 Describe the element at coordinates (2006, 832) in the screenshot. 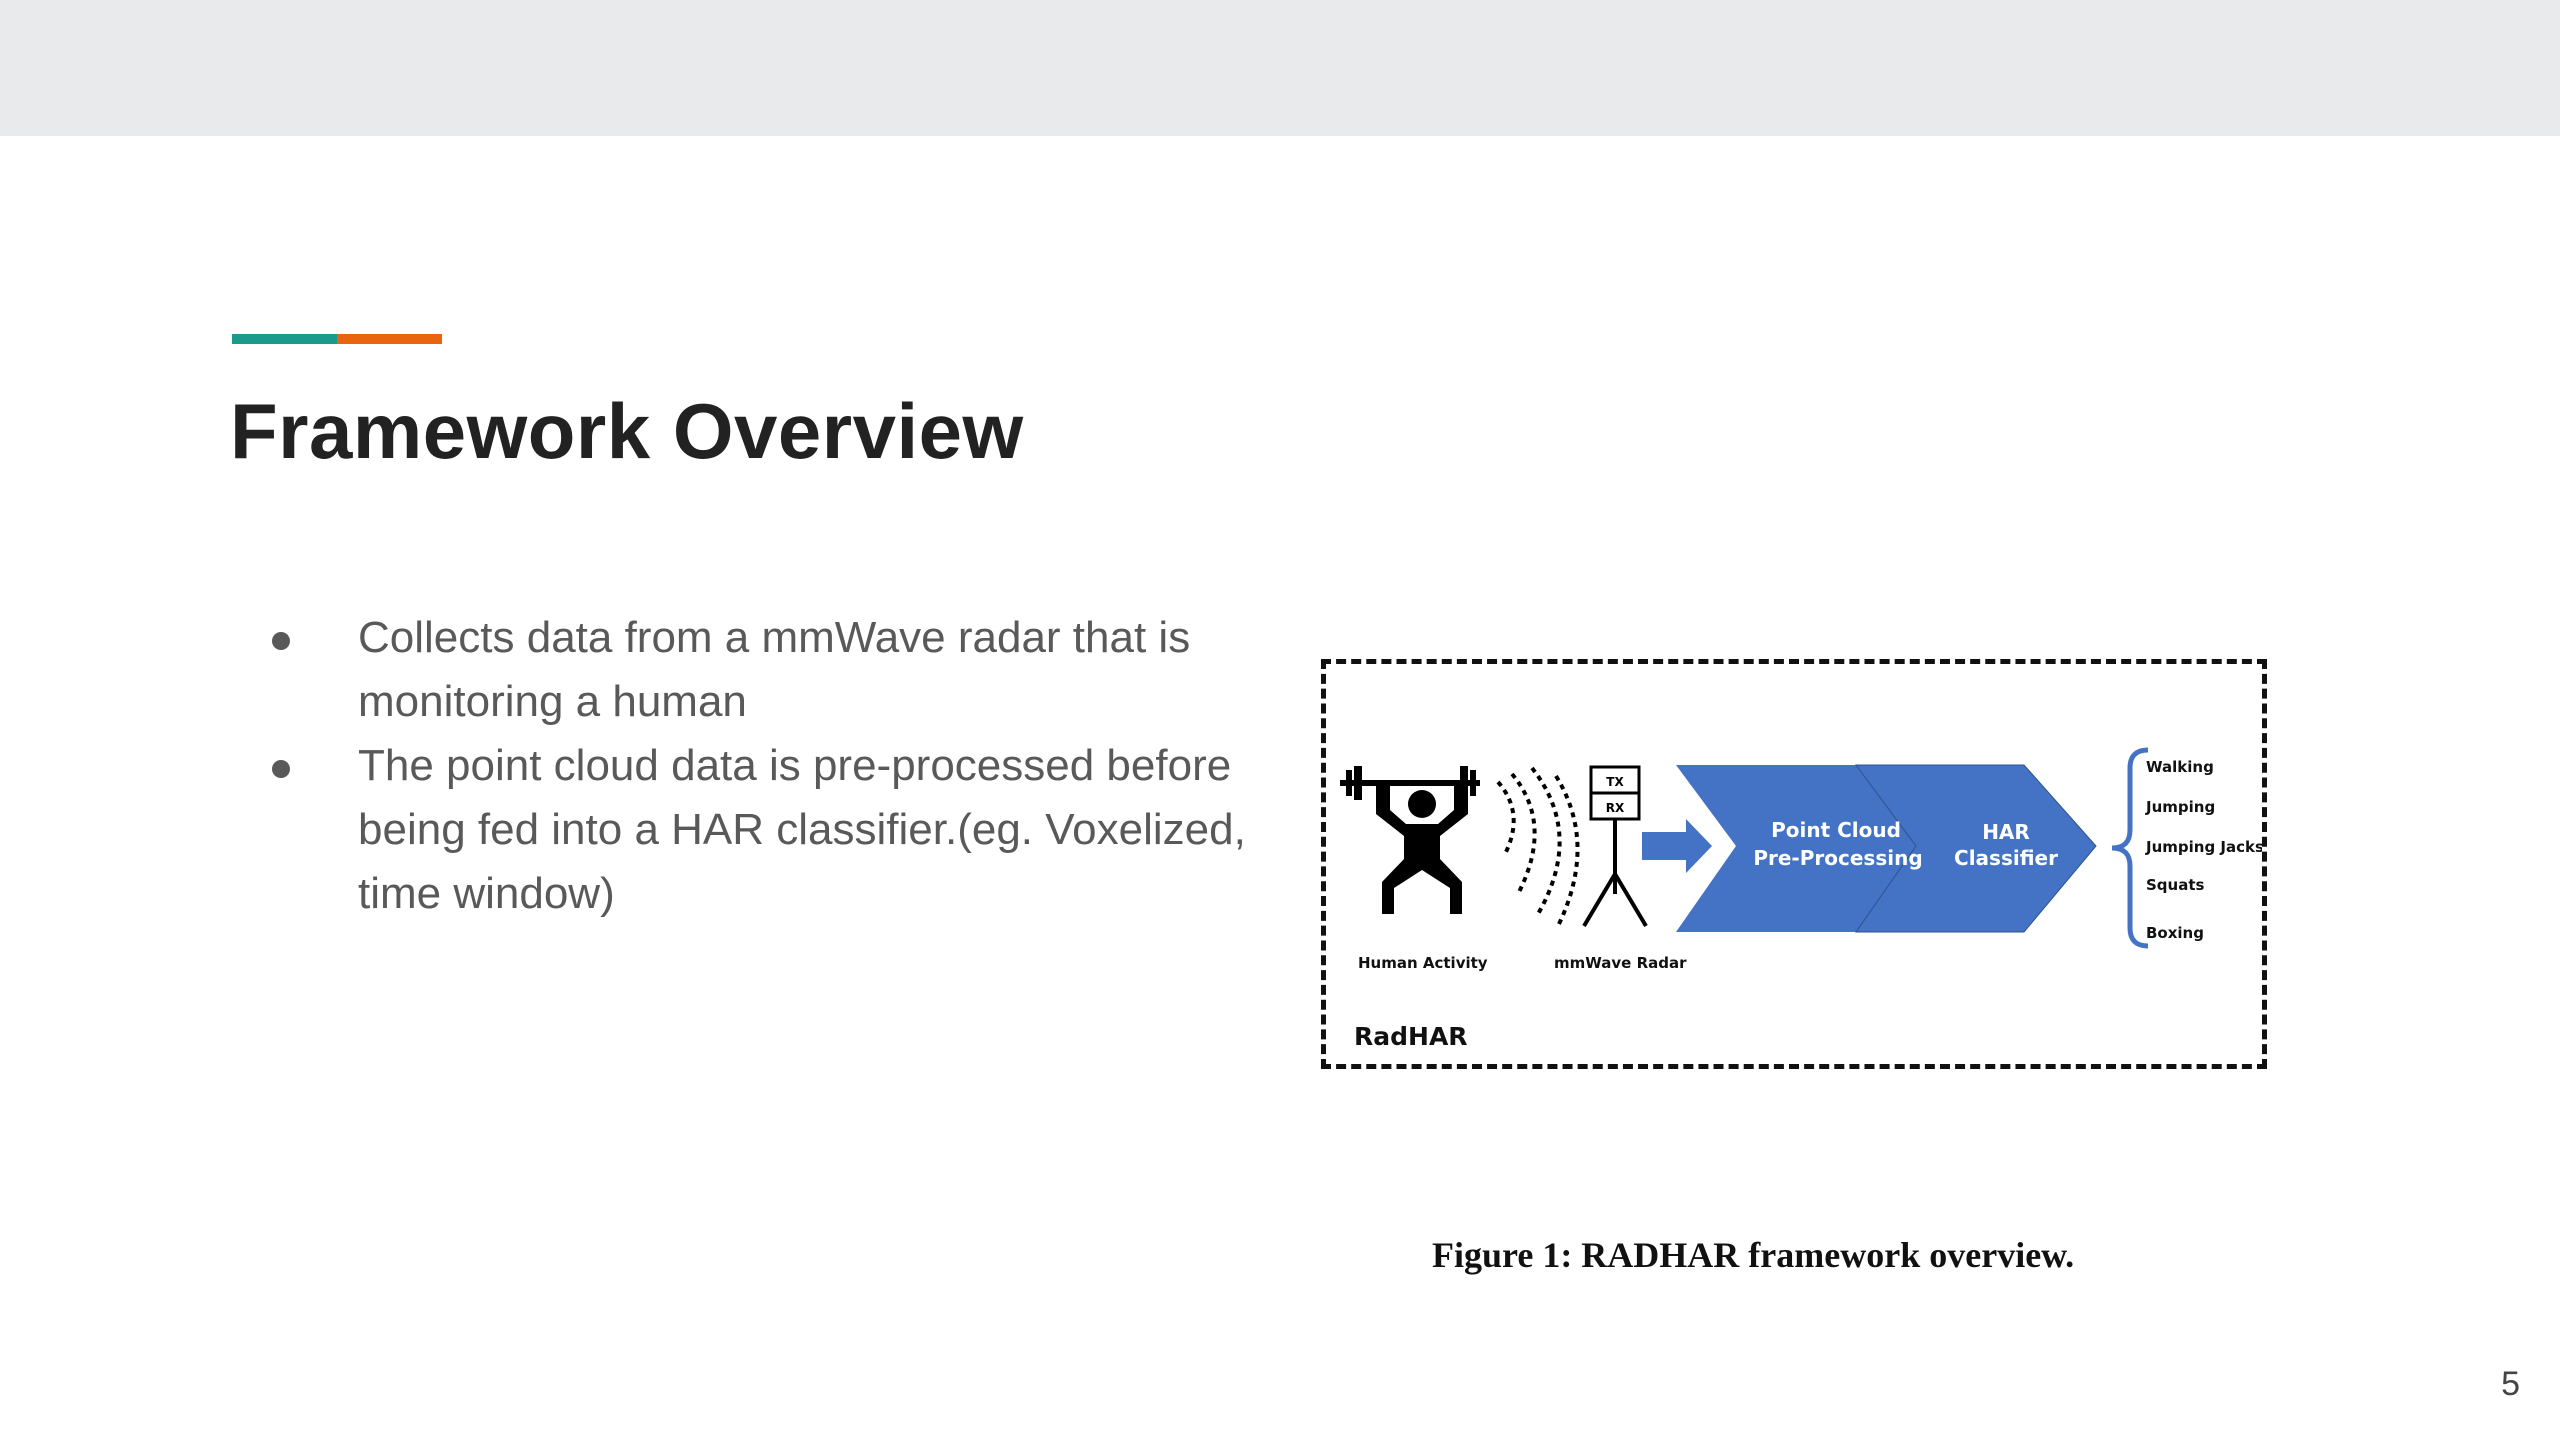

I see `stage2-line1: HAR` at that location.